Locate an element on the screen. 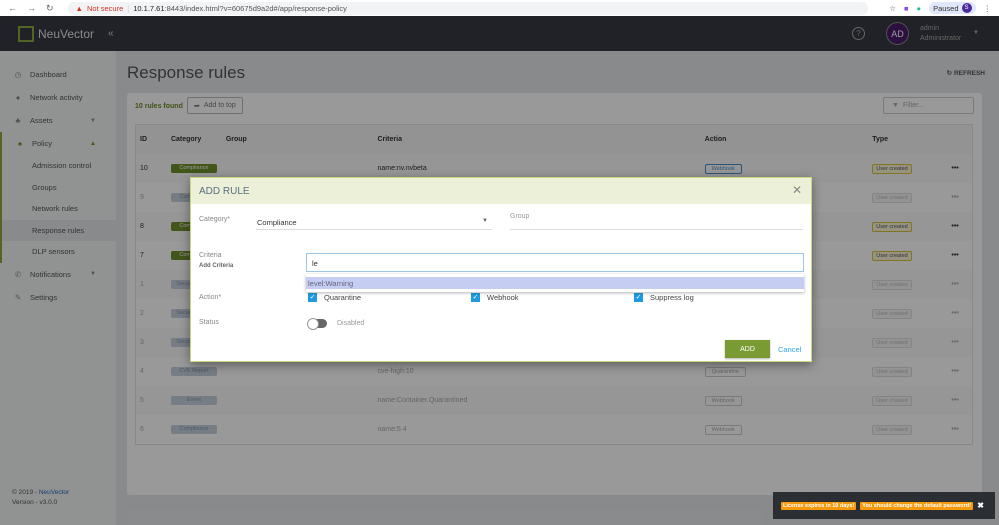 This screenshot has height=525, width=999. suggestion-item: level:Warning is located at coordinates (555, 283).